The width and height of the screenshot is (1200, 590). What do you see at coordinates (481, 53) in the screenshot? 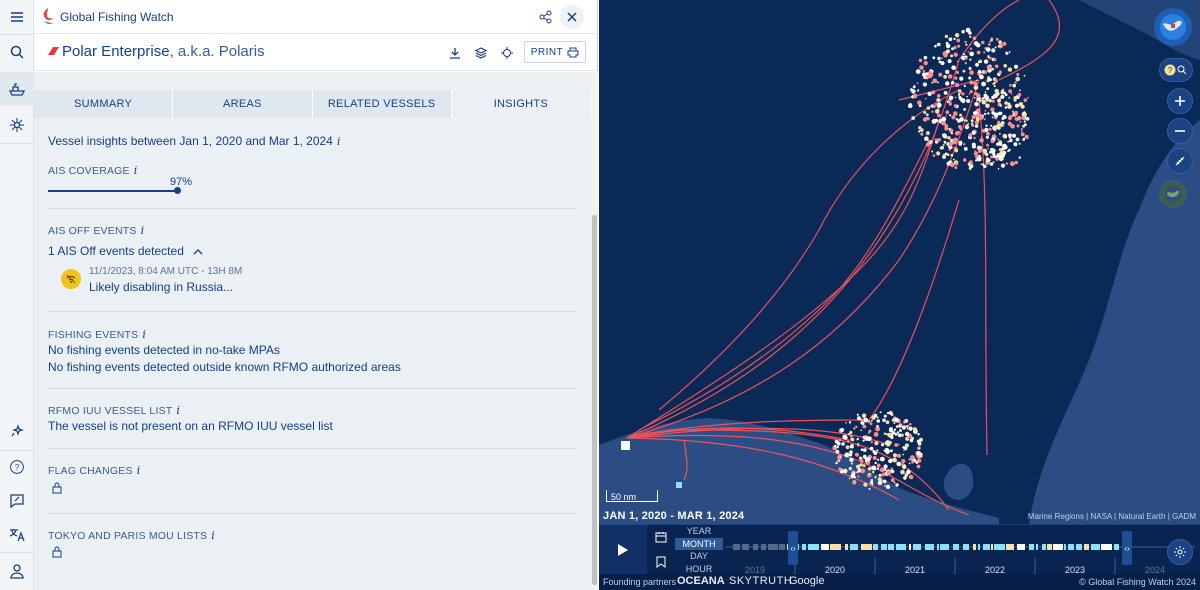
I see `layers-icon` at bounding box center [481, 53].